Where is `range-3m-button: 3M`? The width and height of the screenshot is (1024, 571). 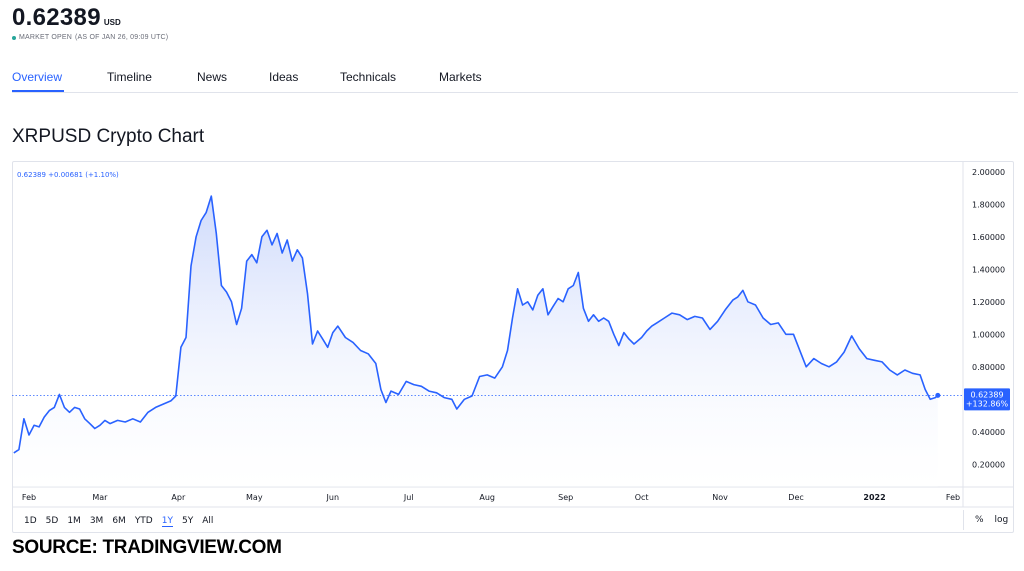
range-3m-button: 3M is located at coordinates (97, 521).